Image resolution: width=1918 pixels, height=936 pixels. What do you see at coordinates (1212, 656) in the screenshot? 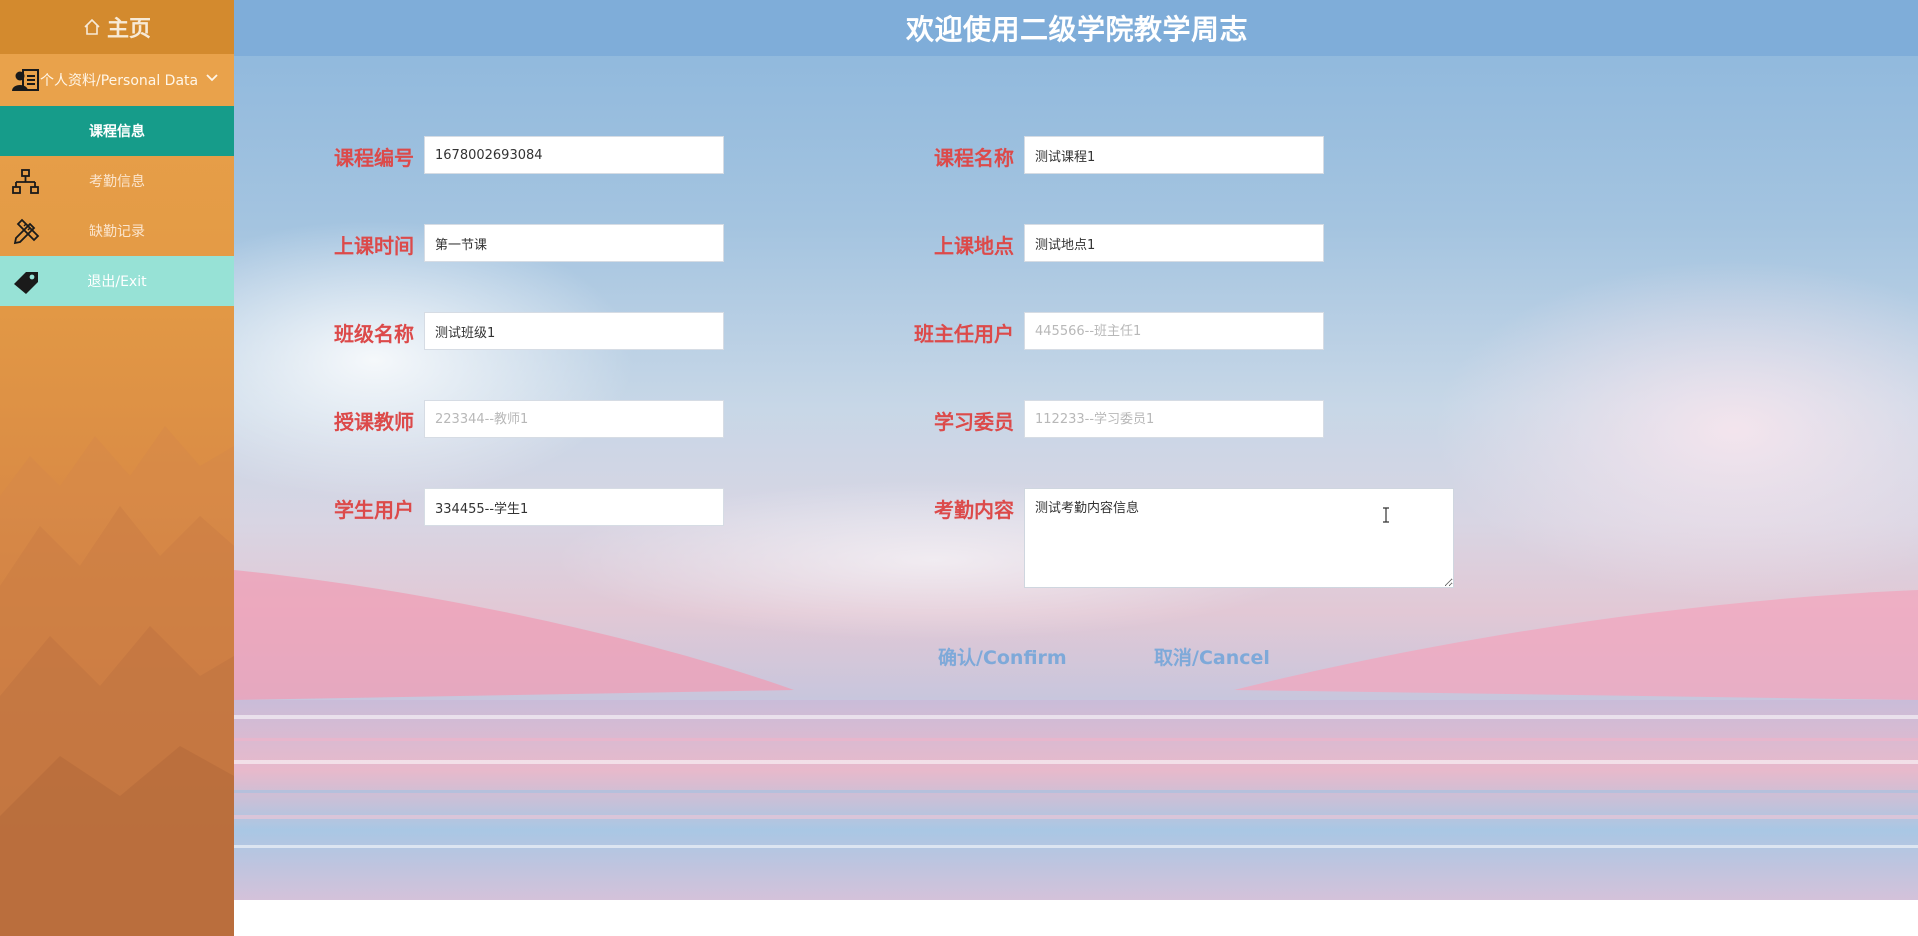
I see `cancel-button: 取消/Cancel` at bounding box center [1212, 656].